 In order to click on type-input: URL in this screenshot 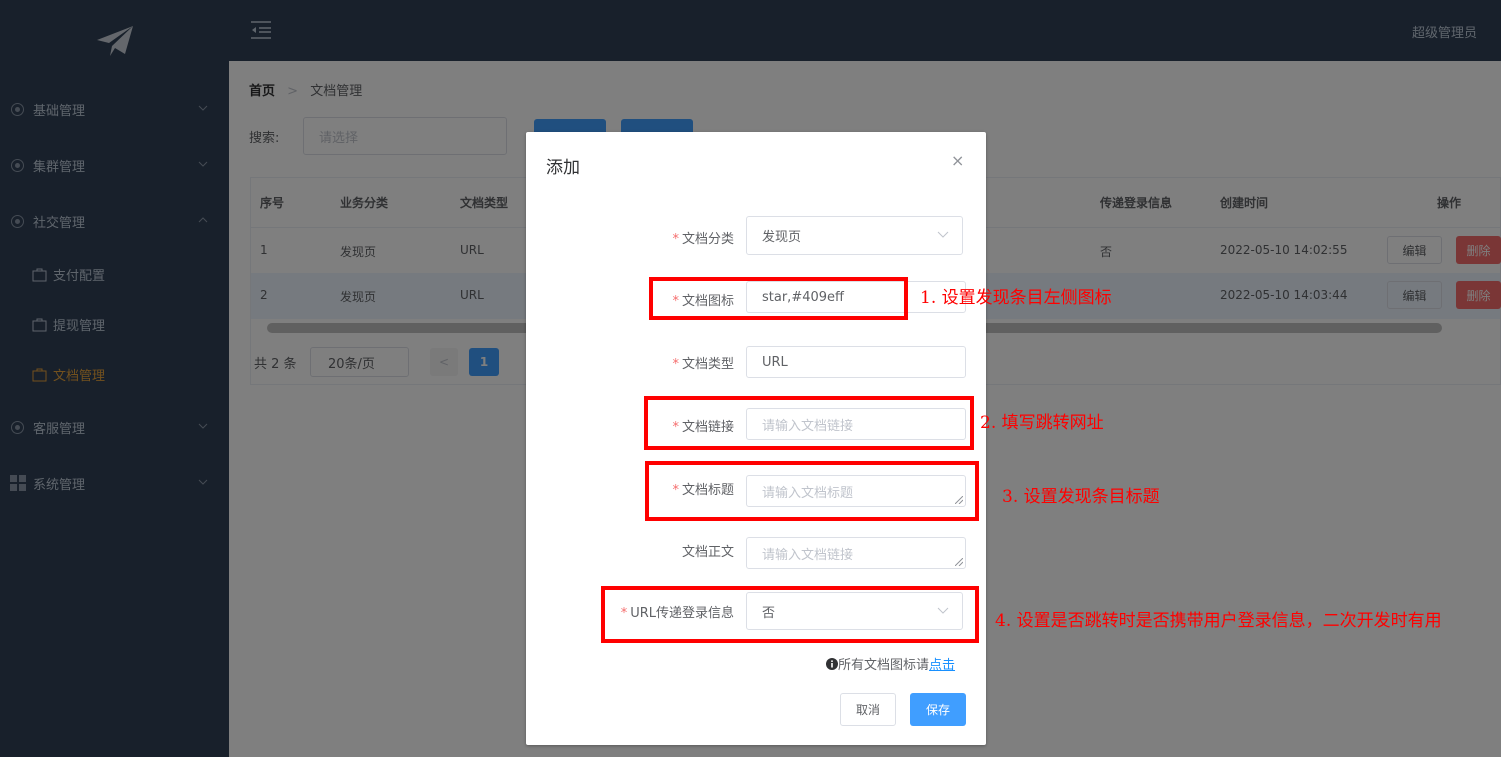, I will do `click(856, 362)`.